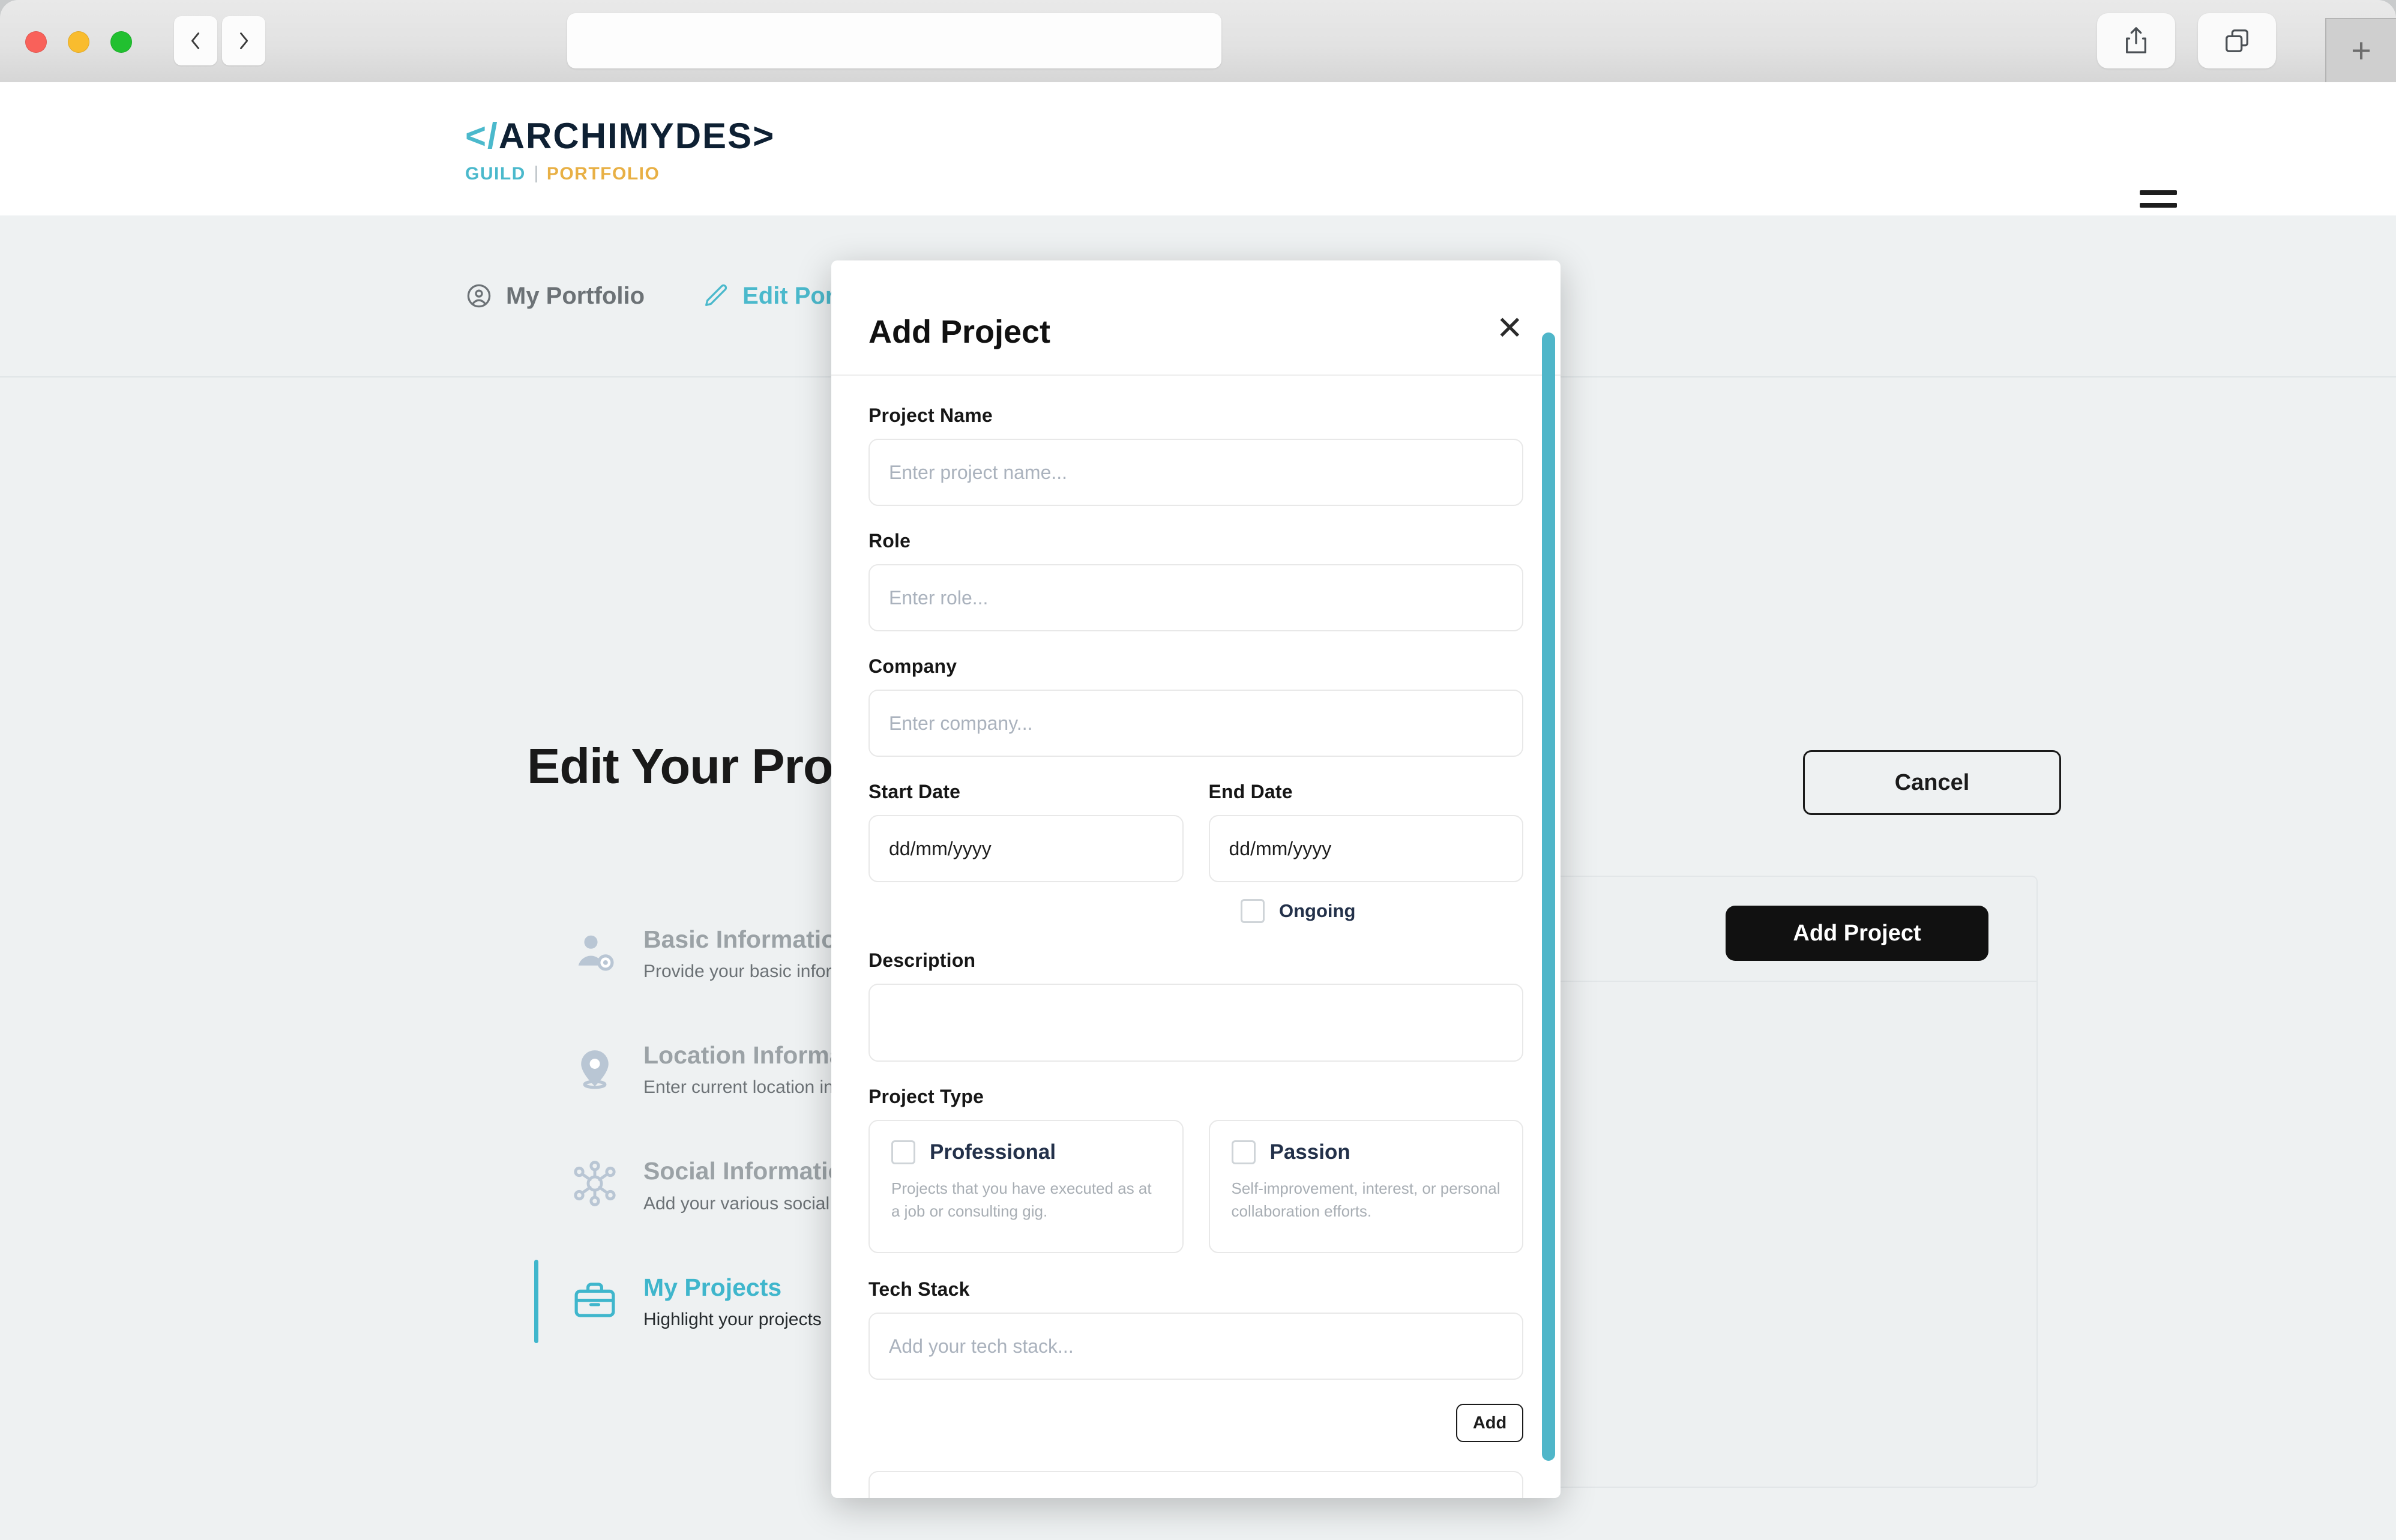 This screenshot has width=2396, height=1540. What do you see at coordinates (1382, 911) in the screenshot?
I see `ongoing-row: Ongoing` at bounding box center [1382, 911].